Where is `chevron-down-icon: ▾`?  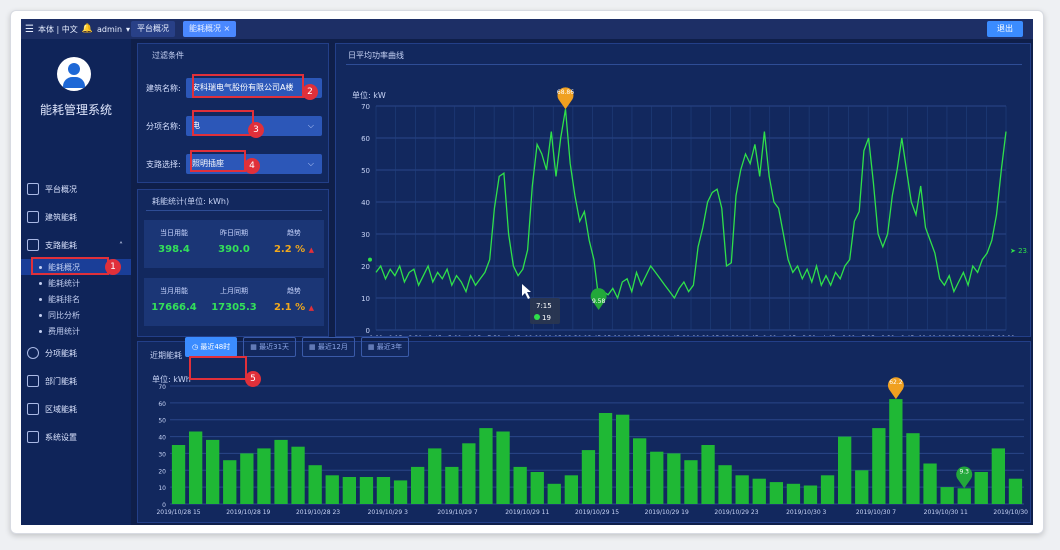 chevron-down-icon: ▾ is located at coordinates (128, 29).